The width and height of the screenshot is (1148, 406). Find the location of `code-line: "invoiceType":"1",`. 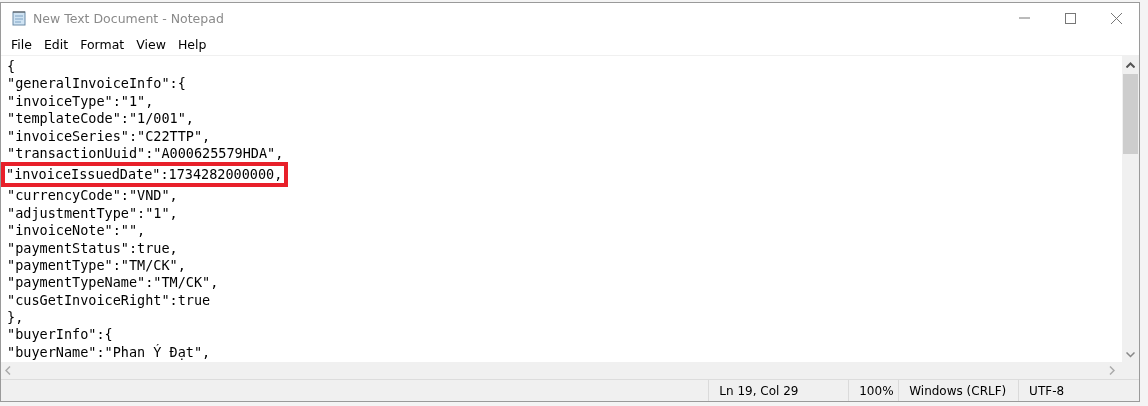

code-line: "invoiceType":"1", is located at coordinates (80, 100).